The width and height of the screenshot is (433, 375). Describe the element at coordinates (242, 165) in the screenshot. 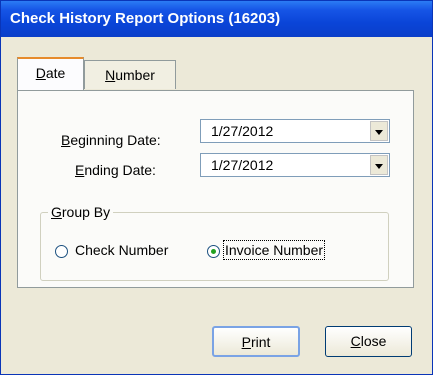

I see `ending-date-value: 1/27/2012` at that location.